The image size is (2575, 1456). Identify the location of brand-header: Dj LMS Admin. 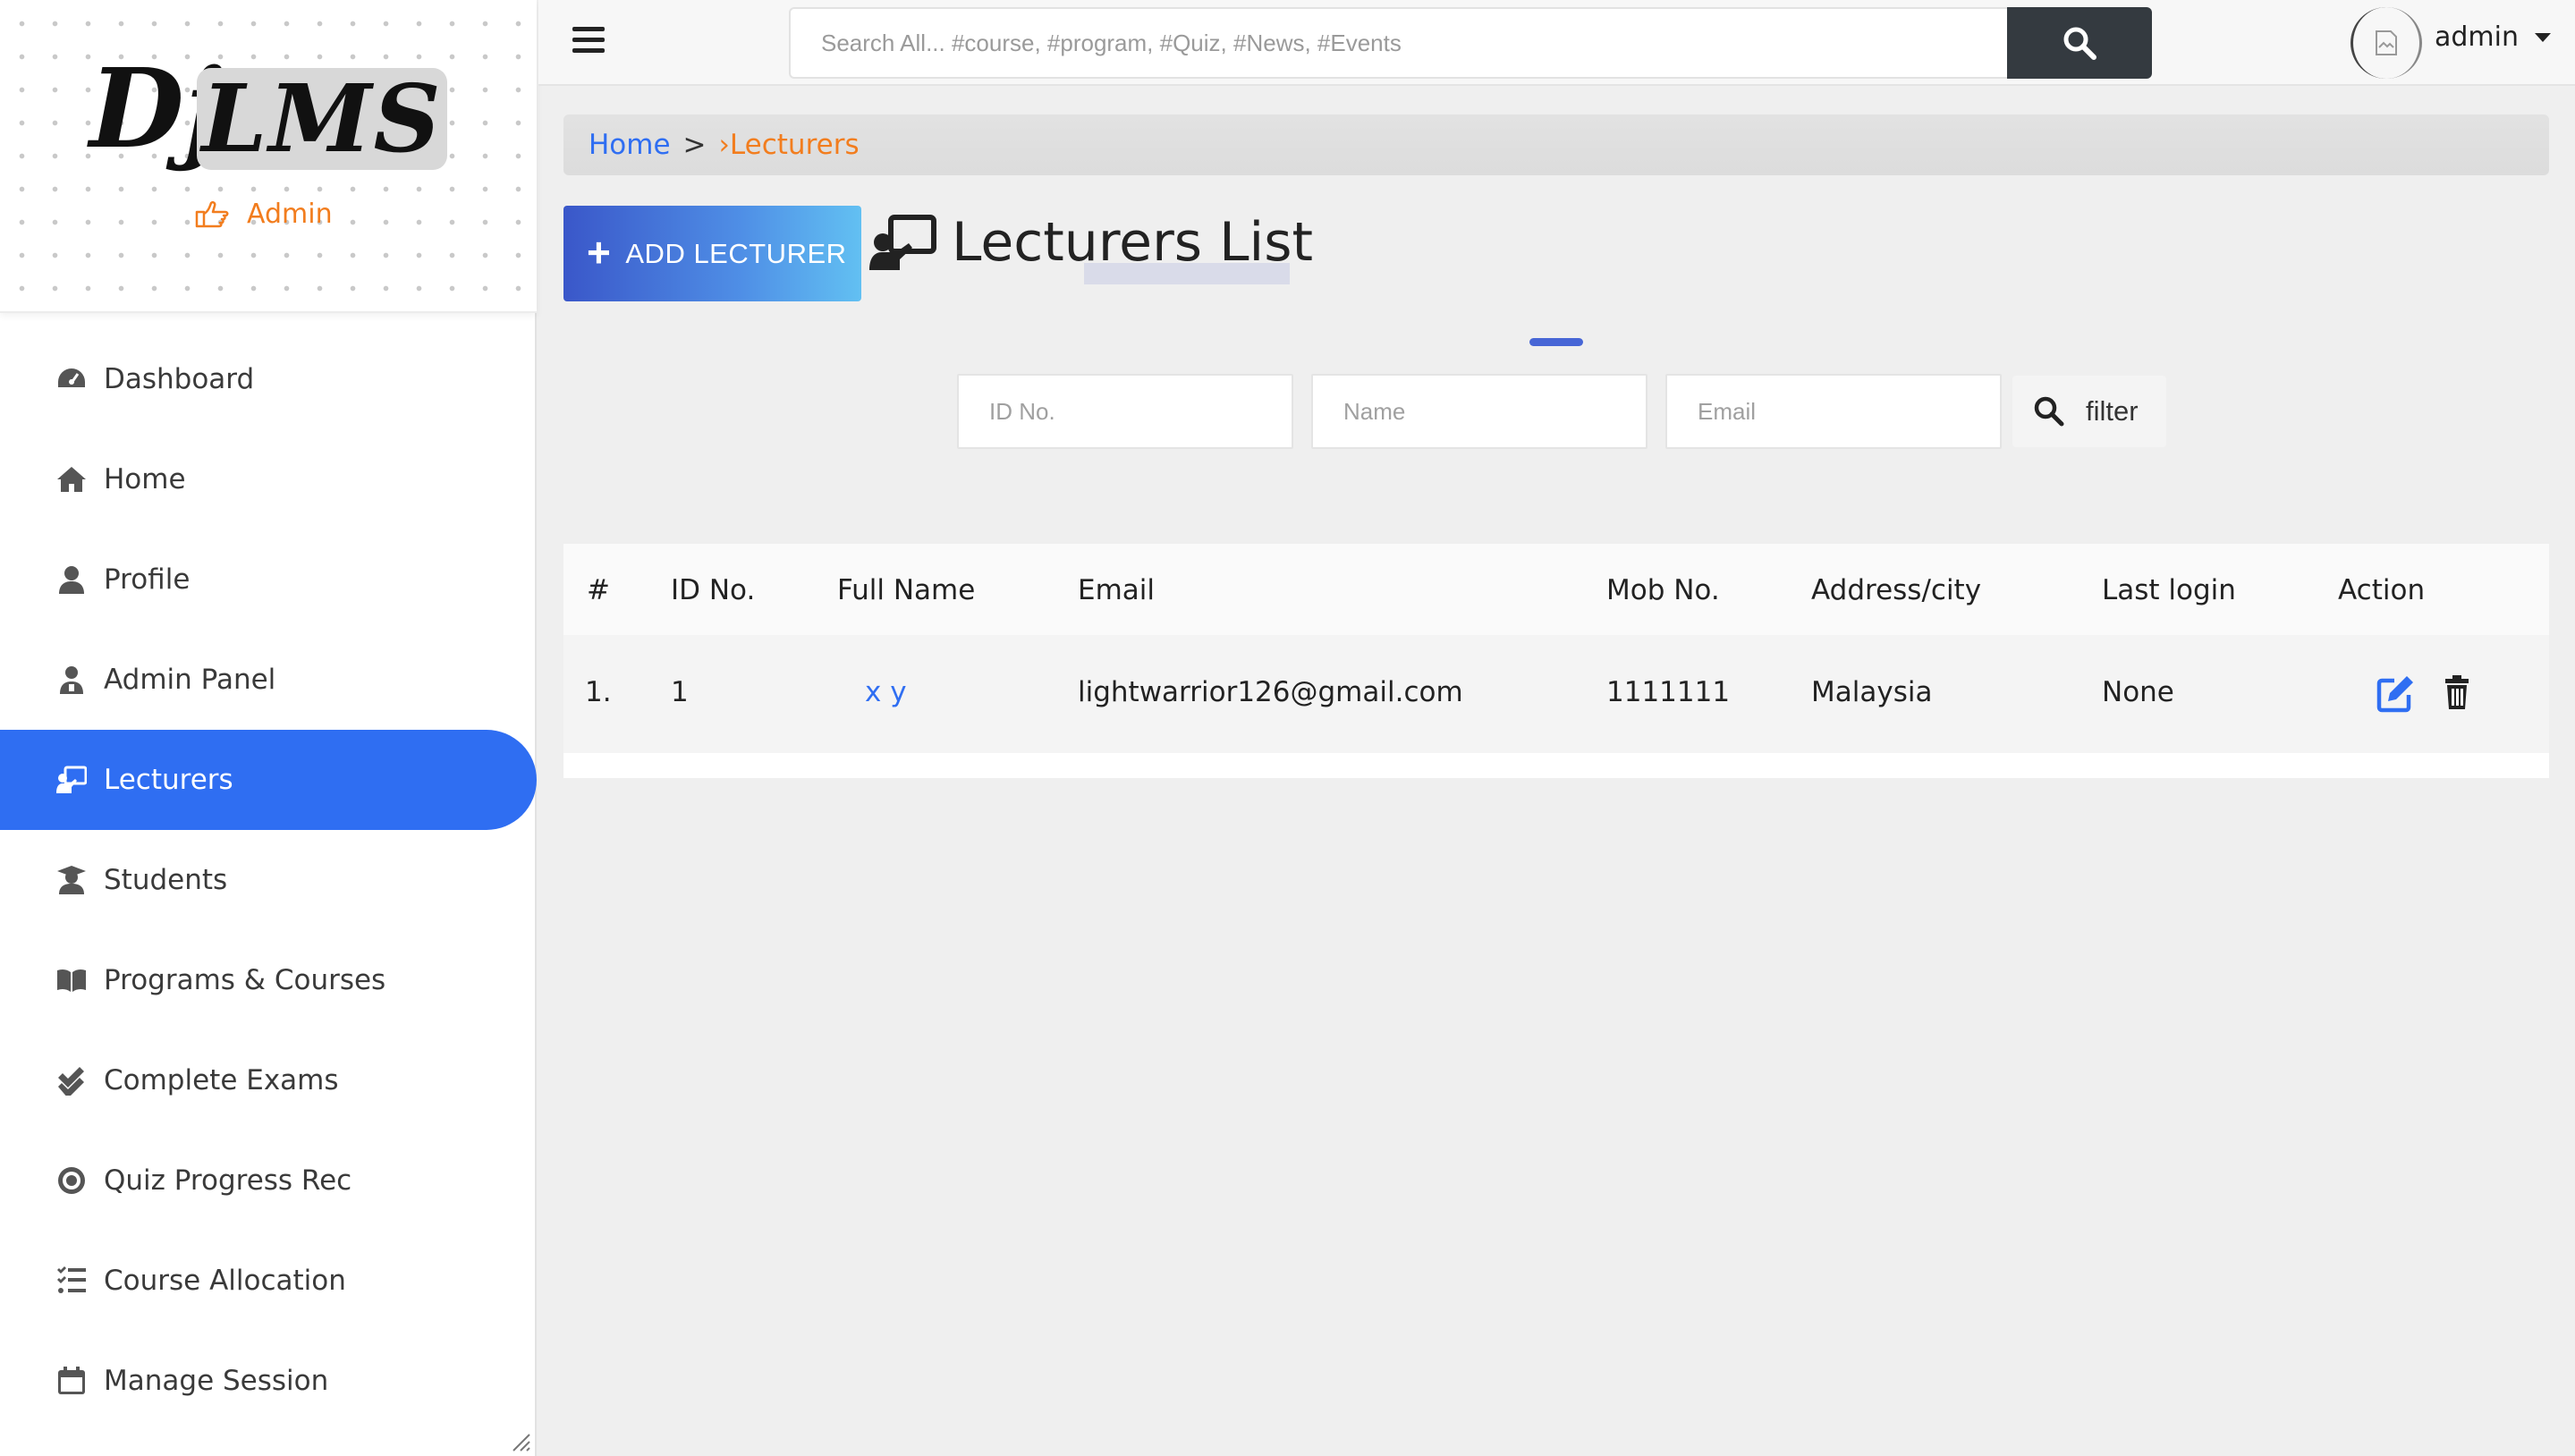
(268, 156).